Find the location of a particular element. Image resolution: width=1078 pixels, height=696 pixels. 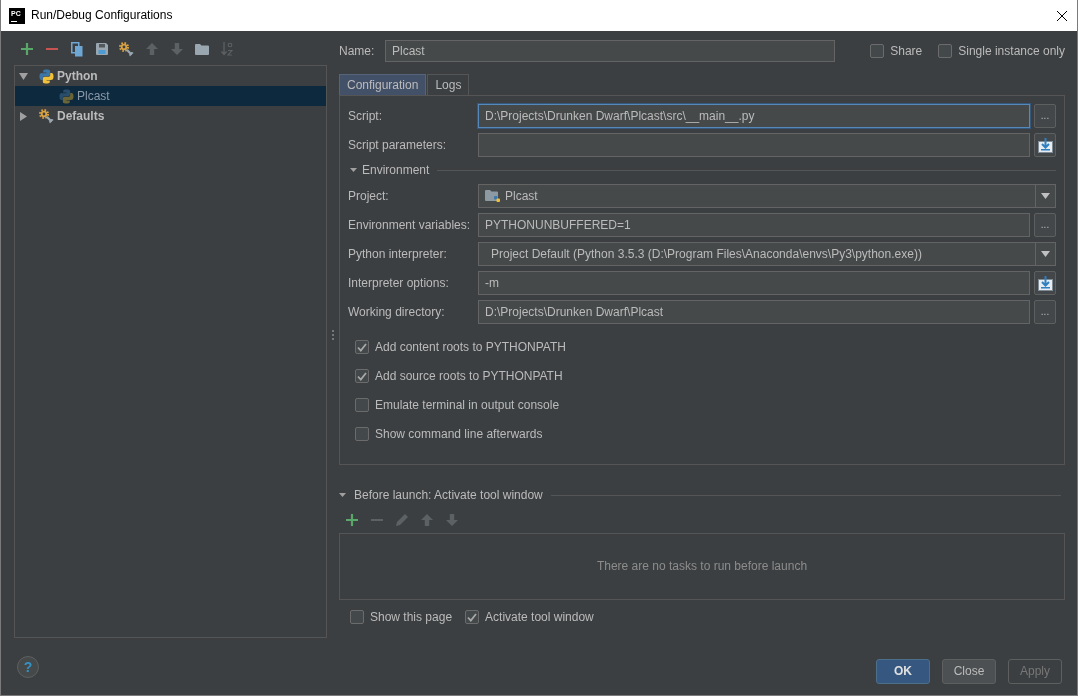

folder-icon is located at coordinates (201, 49).